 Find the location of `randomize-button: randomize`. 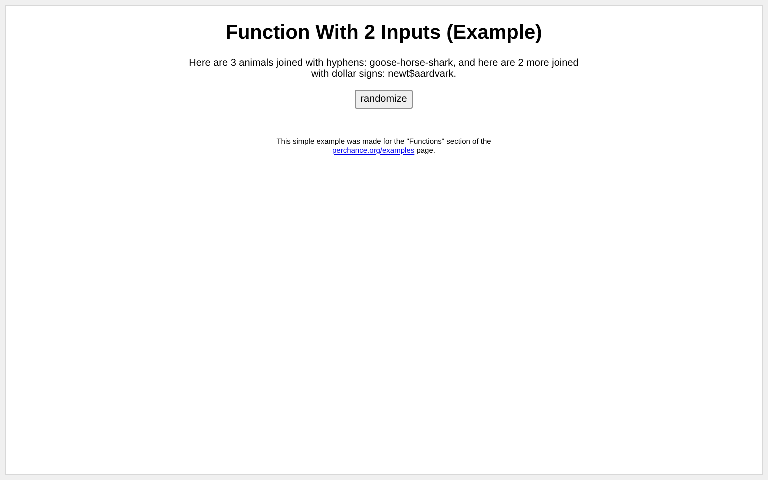

randomize-button: randomize is located at coordinates (384, 99).